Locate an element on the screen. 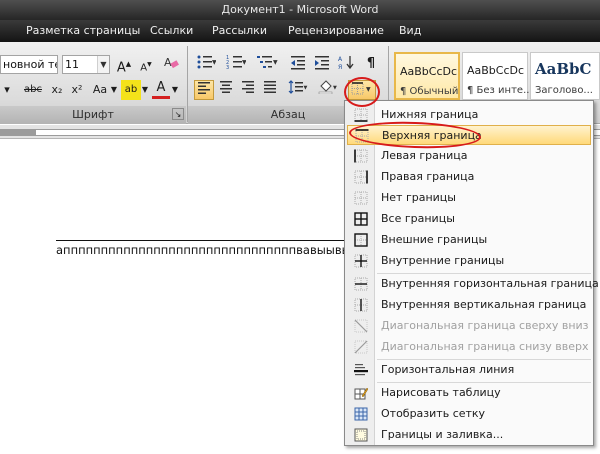  subscript-button: x₂ is located at coordinates (57, 90).